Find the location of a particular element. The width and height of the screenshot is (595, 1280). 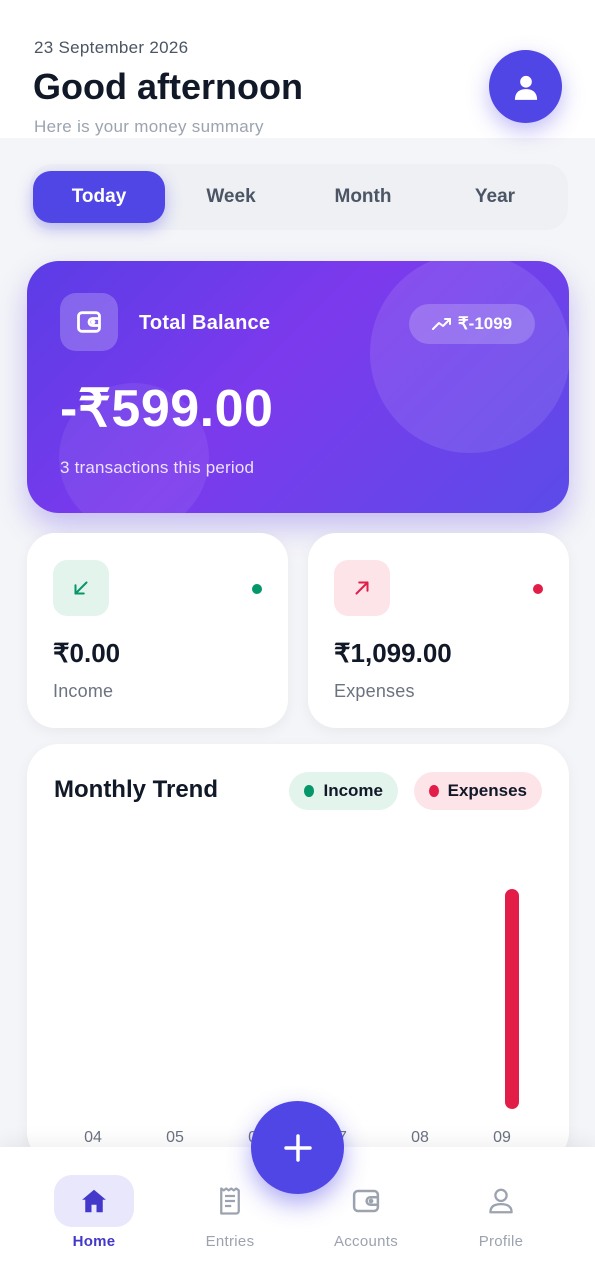

arrow-up-right-icon is located at coordinates (362, 588).